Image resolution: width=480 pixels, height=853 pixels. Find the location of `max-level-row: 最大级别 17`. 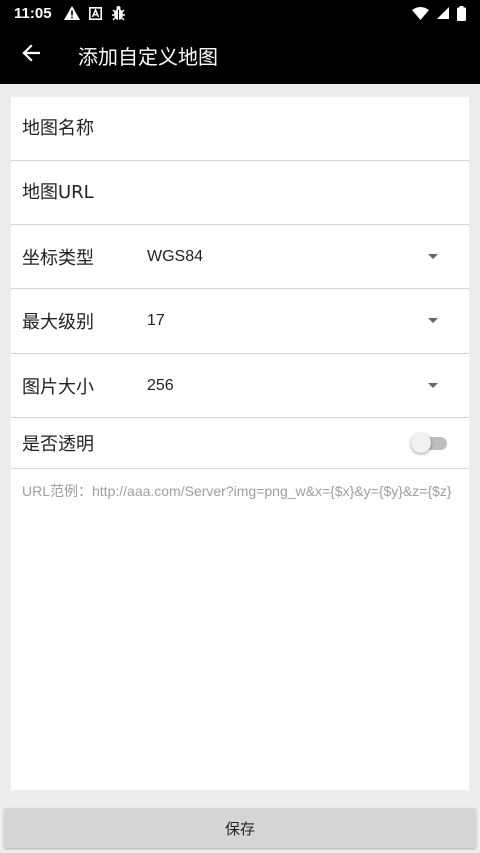

max-level-row: 最大级别 17 is located at coordinates (240, 321).